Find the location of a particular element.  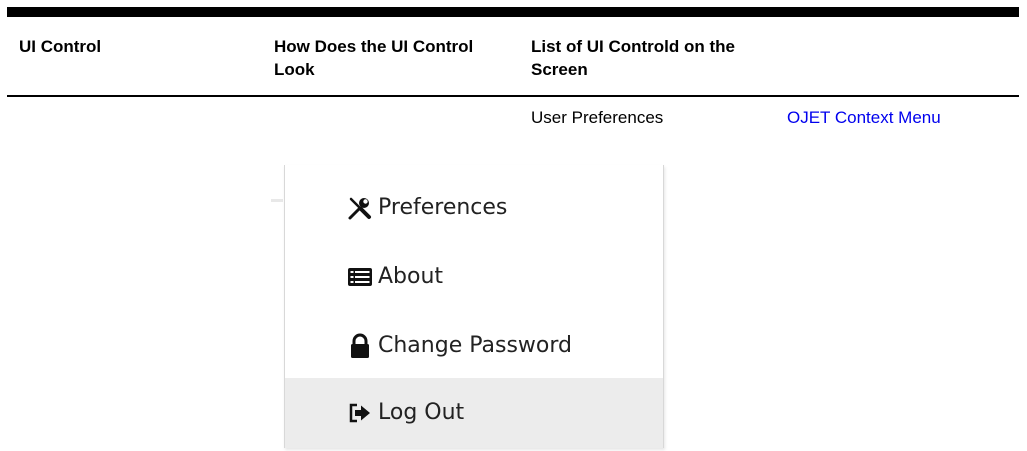

menu-item-label: Log Out is located at coordinates (421, 412).